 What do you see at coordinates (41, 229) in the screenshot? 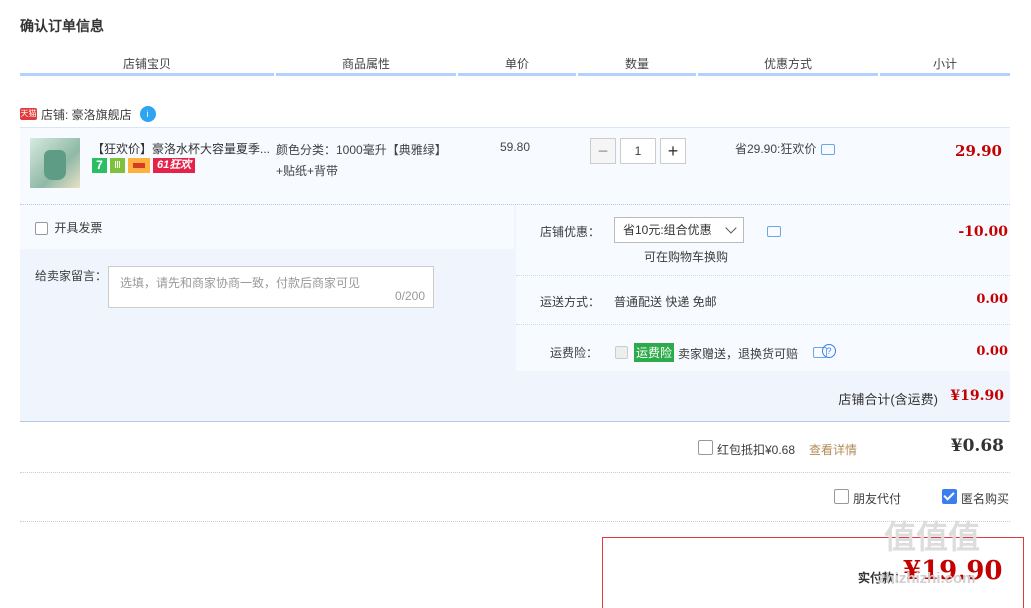
I see `invoice-checkbox` at bounding box center [41, 229].